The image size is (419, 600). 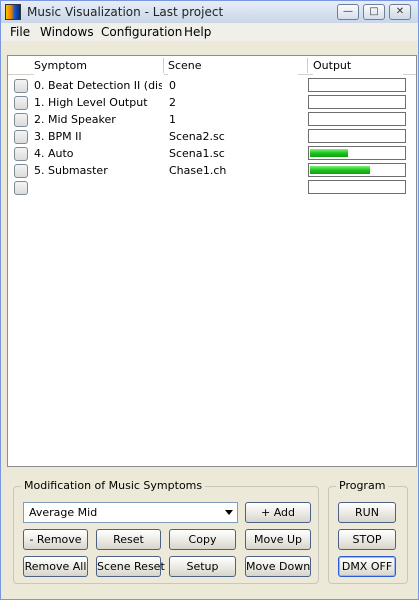 What do you see at coordinates (99, 65) in the screenshot?
I see `column-header-symptom: Symptom` at bounding box center [99, 65].